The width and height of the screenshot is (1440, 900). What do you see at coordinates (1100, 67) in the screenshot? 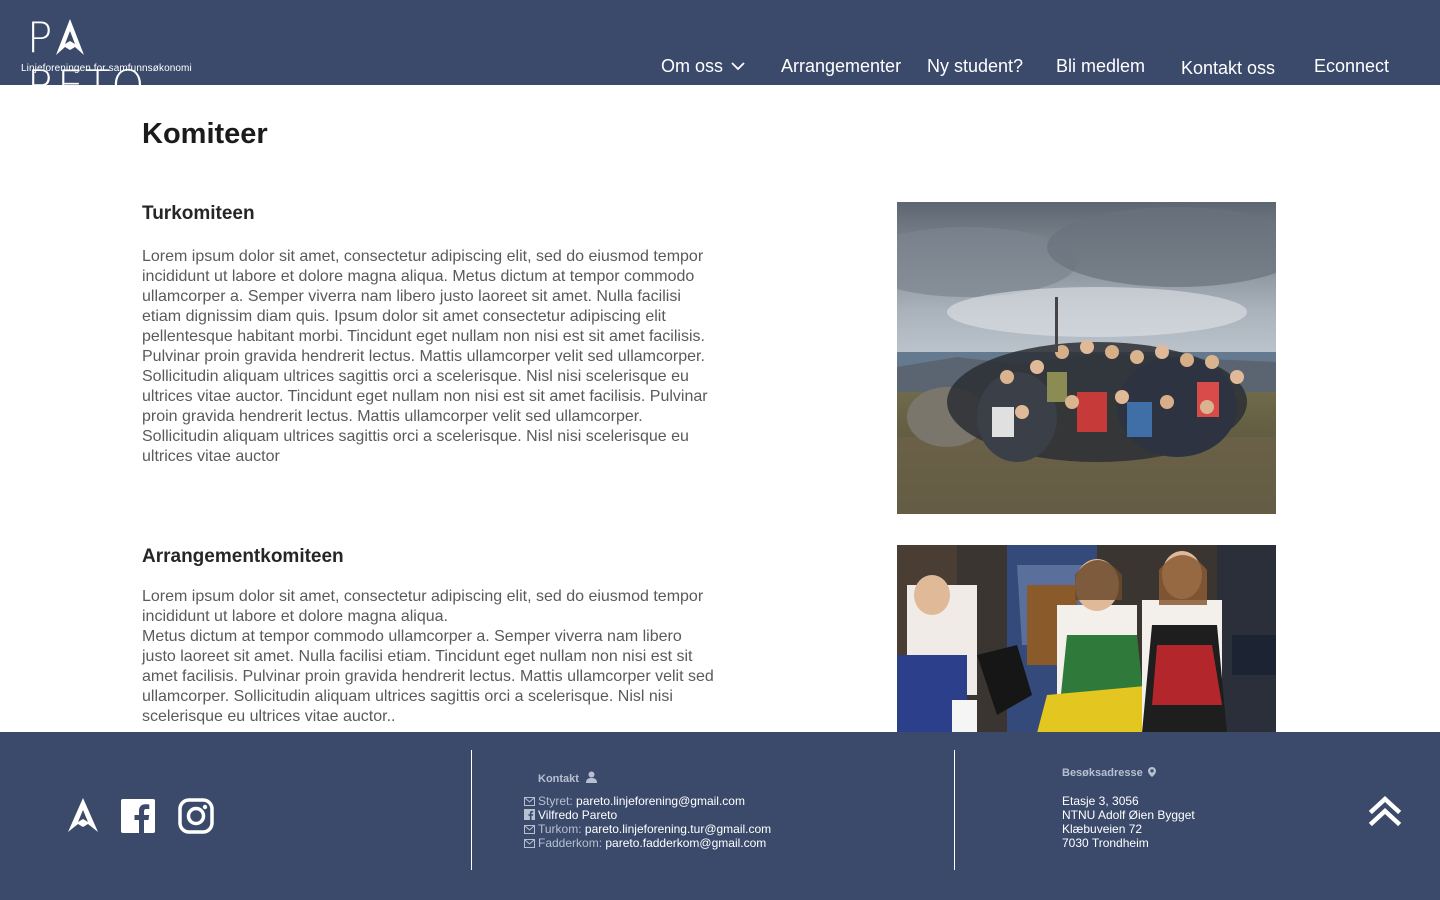
I see `nav-item-bli-medlem: Bli medlem` at bounding box center [1100, 67].